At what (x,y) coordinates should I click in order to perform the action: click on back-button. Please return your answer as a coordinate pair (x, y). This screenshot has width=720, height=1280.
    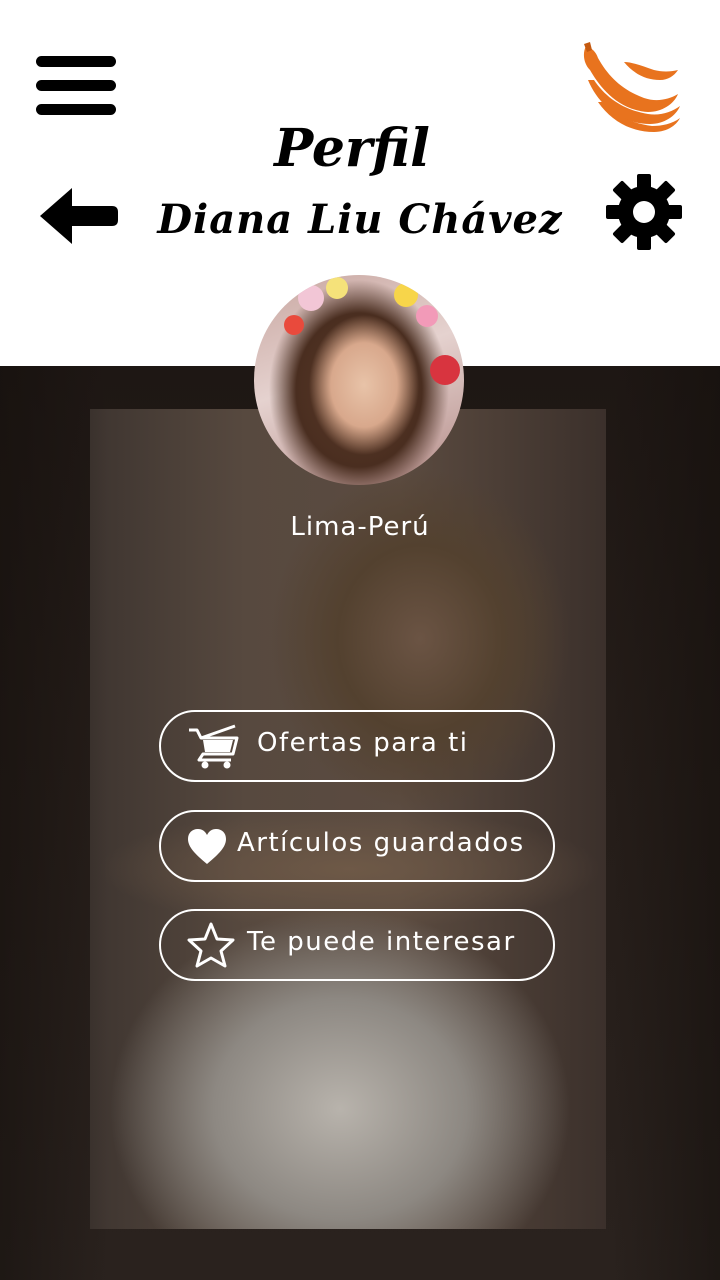
    Looking at the image, I should click on (78, 216).